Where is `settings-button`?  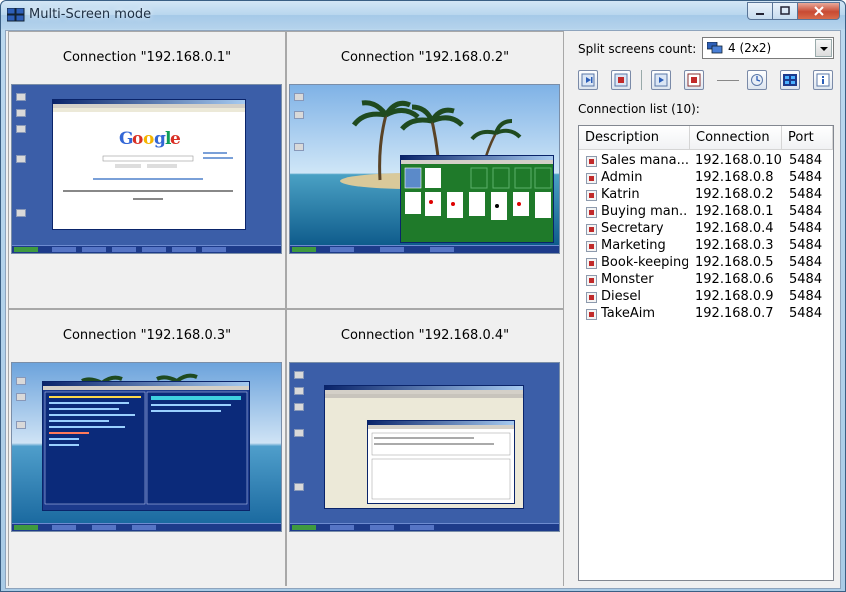 settings-button is located at coordinates (757, 80).